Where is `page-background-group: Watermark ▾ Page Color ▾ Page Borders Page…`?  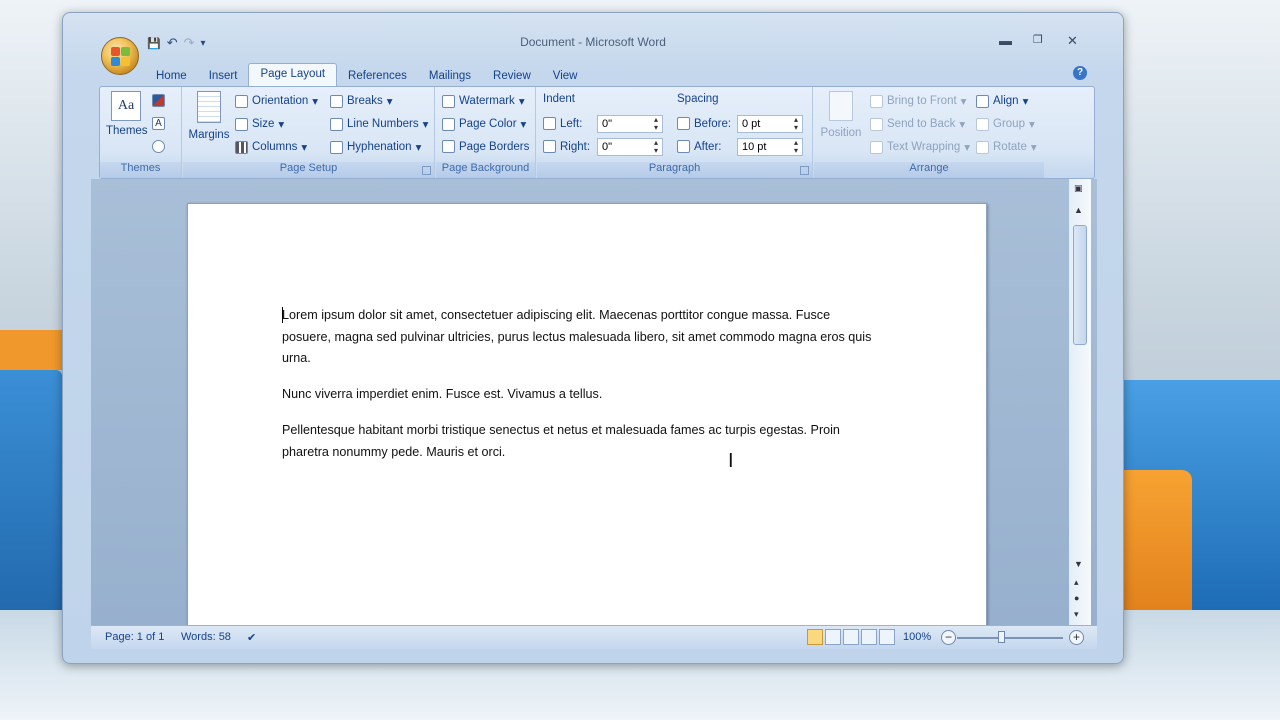
page-background-group: Watermark ▾ Page Color ▾ Page Borders Page… is located at coordinates (486, 132).